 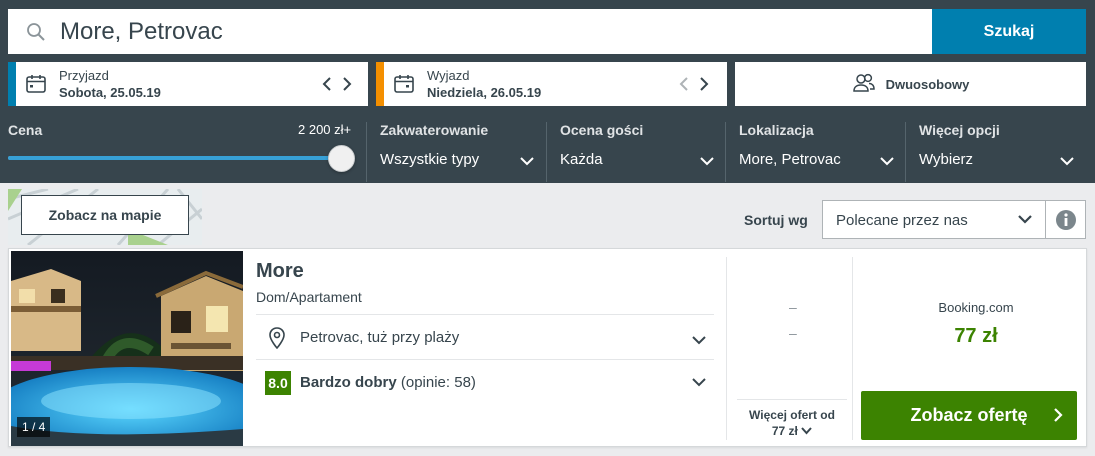 What do you see at coordinates (792, 399) in the screenshot?
I see `divider` at bounding box center [792, 399].